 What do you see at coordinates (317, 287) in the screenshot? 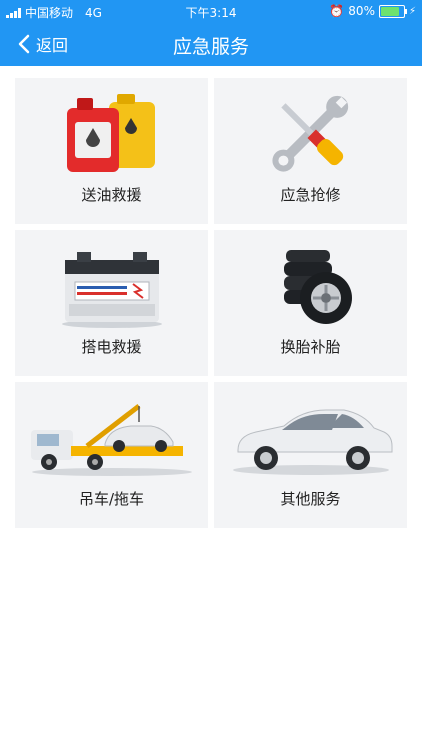
I see `tires-icon` at bounding box center [317, 287].